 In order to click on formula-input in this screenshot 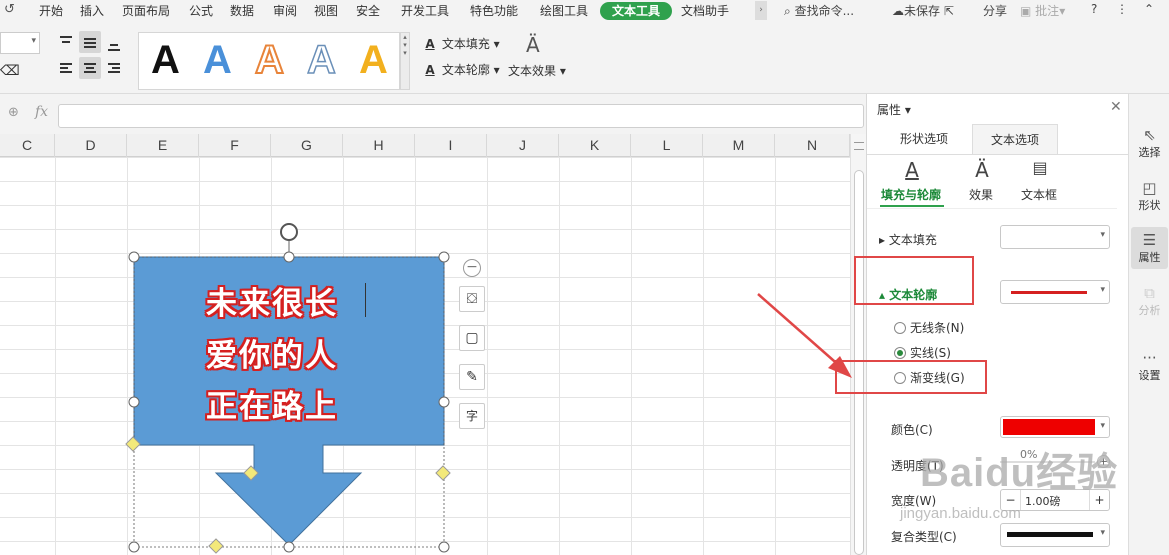, I will do `click(461, 116)`.